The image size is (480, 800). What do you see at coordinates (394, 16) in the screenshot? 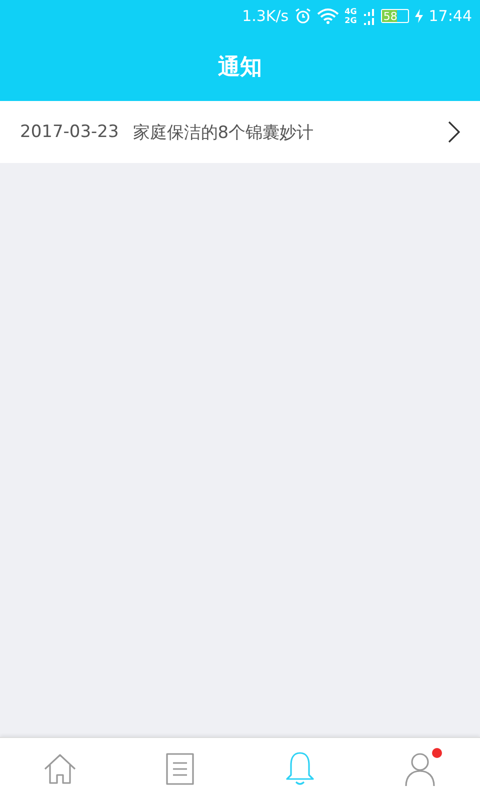
I see `battery-icon: 58` at bounding box center [394, 16].